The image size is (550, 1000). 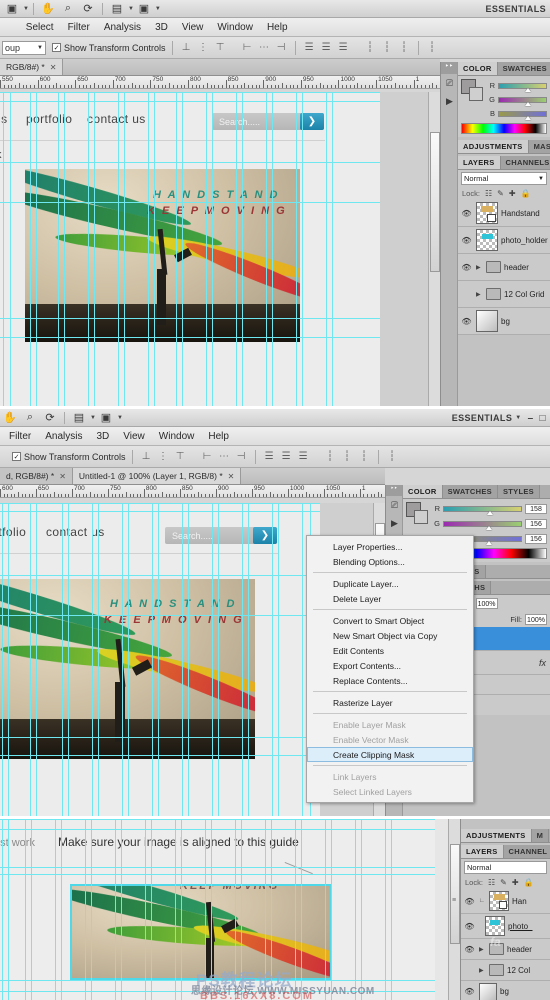 What do you see at coordinates (24, 47) in the screenshot?
I see `auto-select-group-dropdown: oup ▼` at bounding box center [24, 47].